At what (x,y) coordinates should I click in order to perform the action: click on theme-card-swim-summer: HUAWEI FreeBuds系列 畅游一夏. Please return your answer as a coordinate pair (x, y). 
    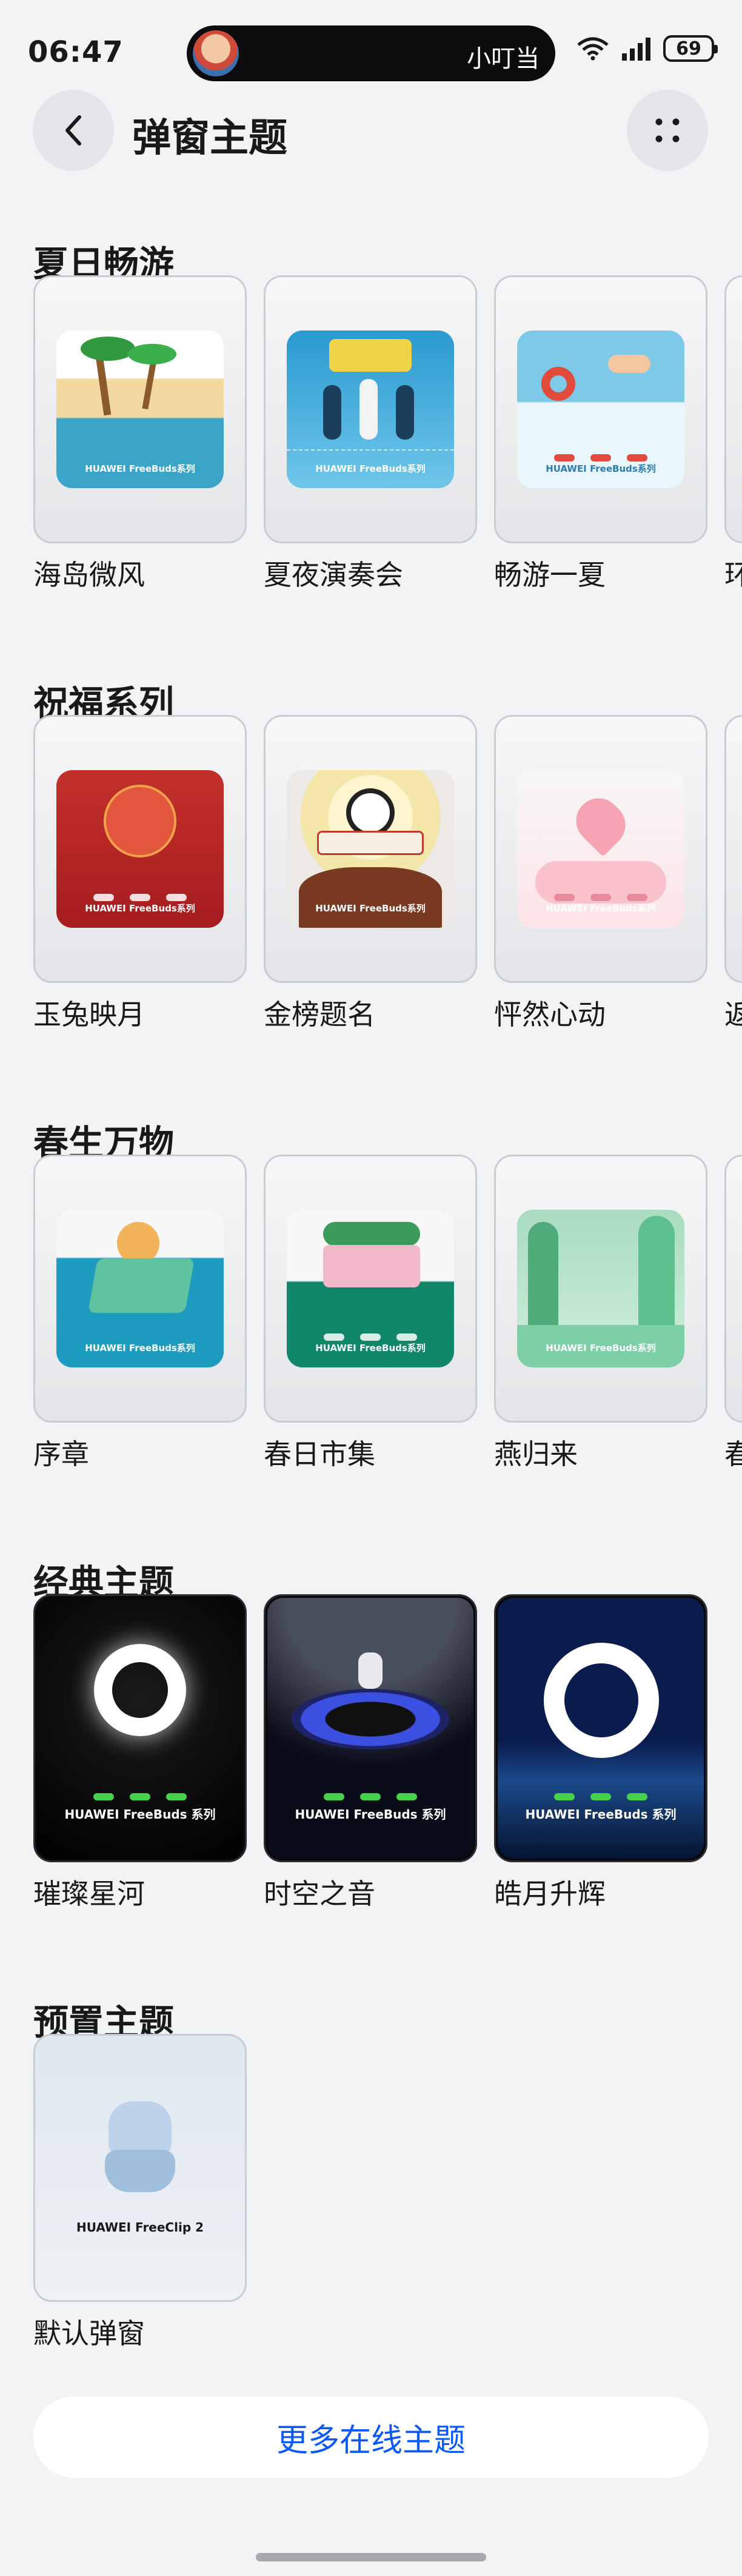
    Looking at the image, I should click on (600, 434).